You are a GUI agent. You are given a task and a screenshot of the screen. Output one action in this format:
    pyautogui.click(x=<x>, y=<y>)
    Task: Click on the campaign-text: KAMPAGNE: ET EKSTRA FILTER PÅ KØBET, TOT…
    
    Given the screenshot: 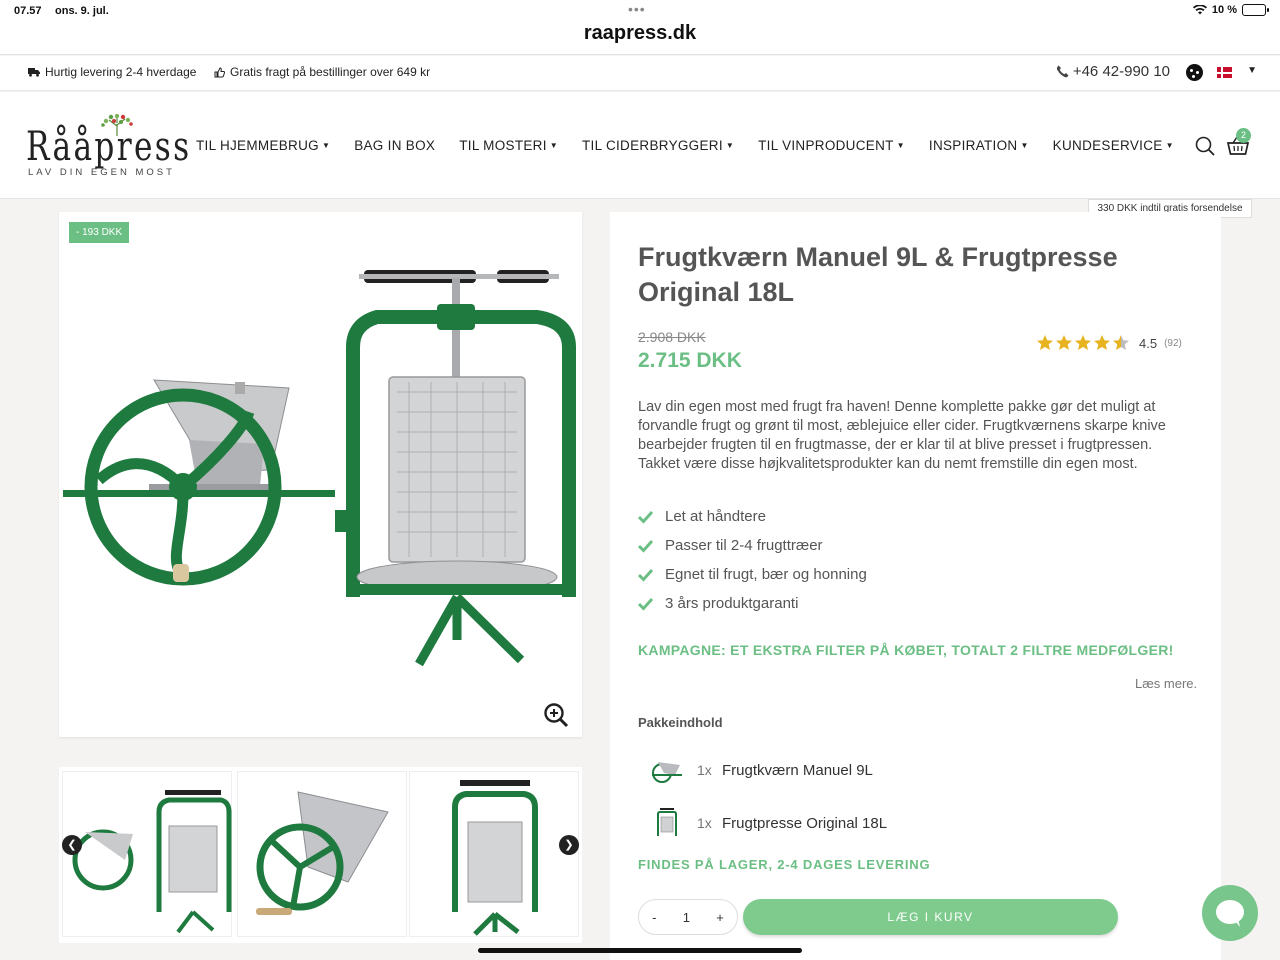 What is the action you would take?
    pyautogui.click(x=906, y=650)
    